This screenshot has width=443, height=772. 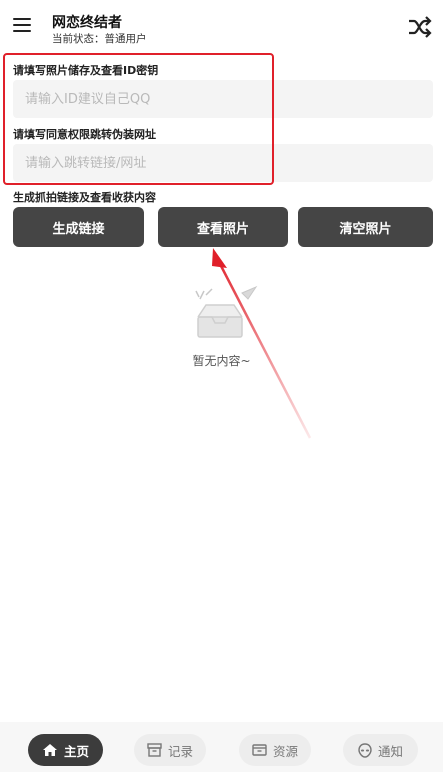 What do you see at coordinates (420, 27) in the screenshot?
I see `shuffle-icon` at bounding box center [420, 27].